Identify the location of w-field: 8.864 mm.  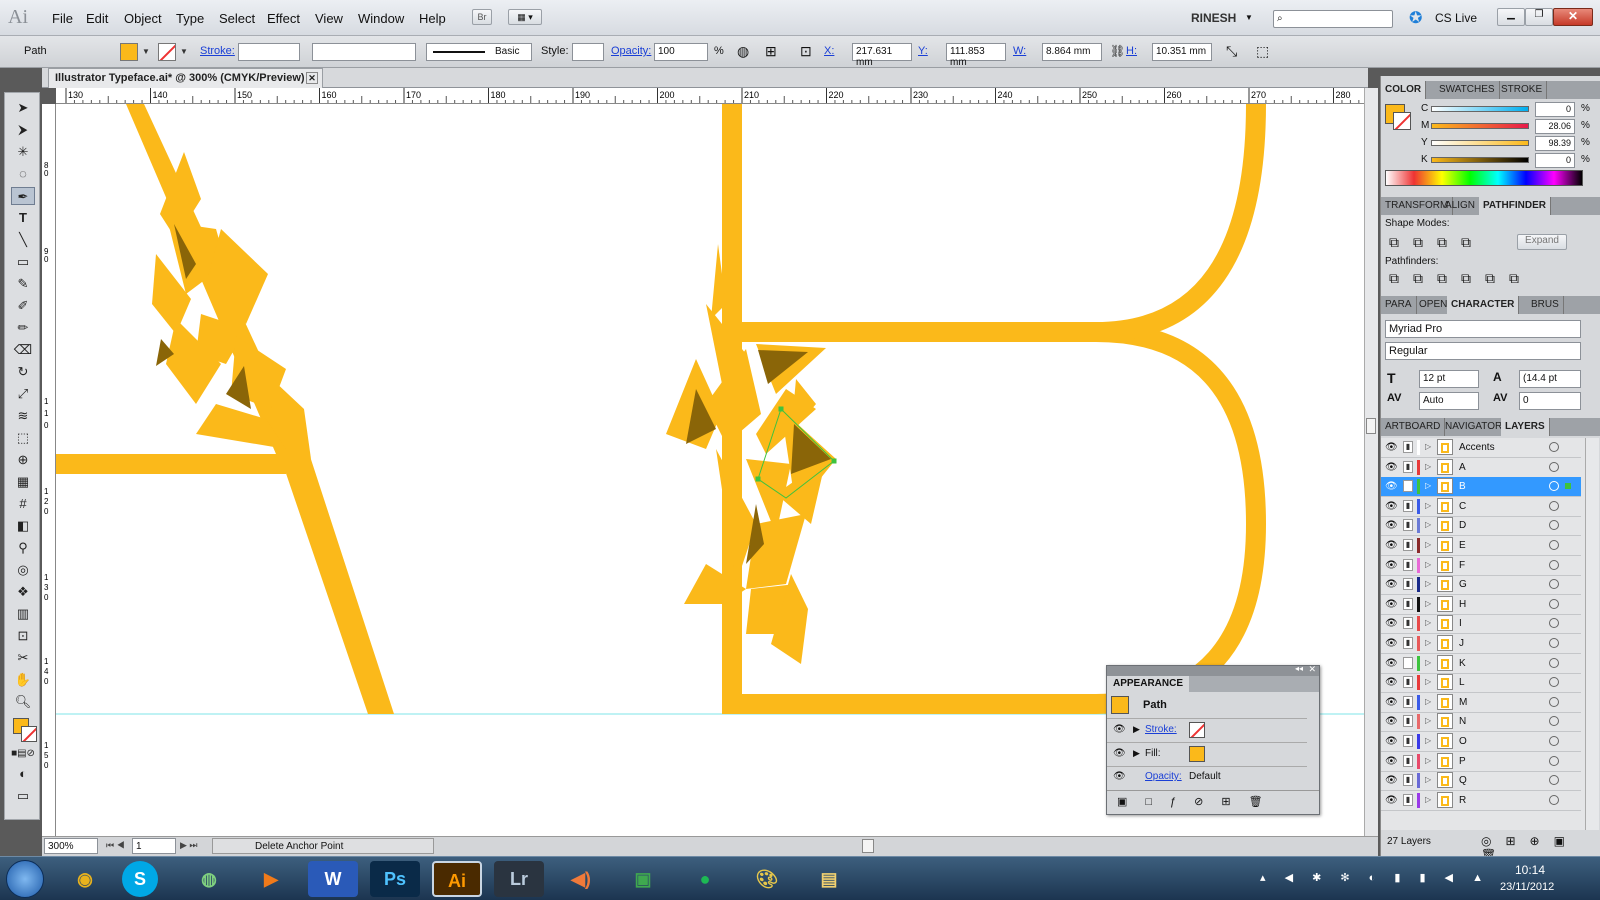
(1072, 52).